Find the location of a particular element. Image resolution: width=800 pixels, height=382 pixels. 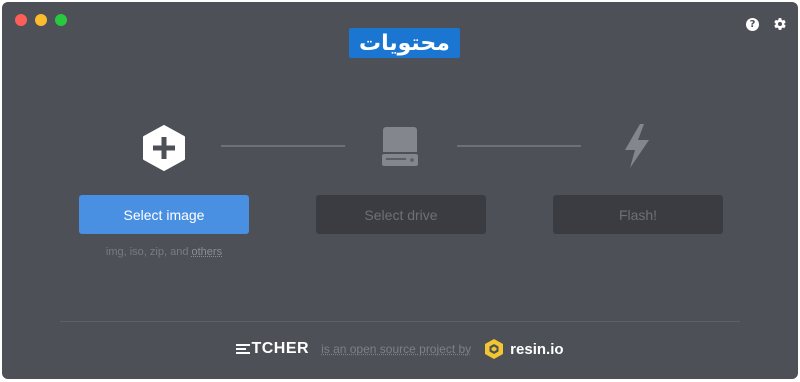

plus-hexagon-icon is located at coordinates (164, 148).